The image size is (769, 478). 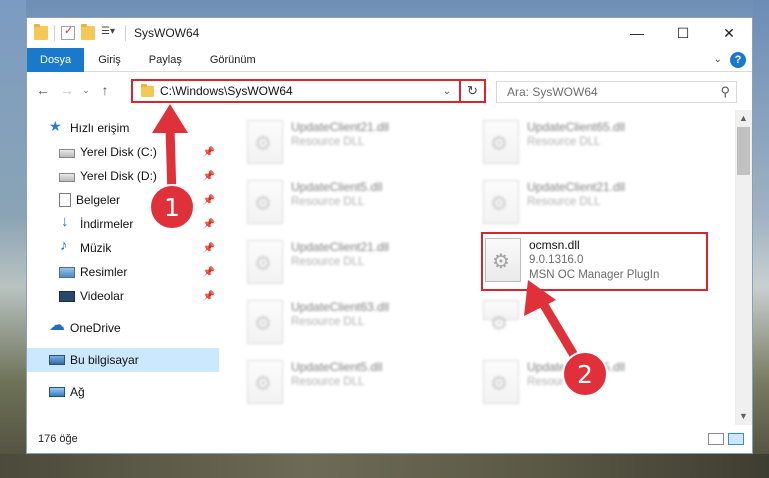 What do you see at coordinates (57, 126) in the screenshot?
I see `star-icon` at bounding box center [57, 126].